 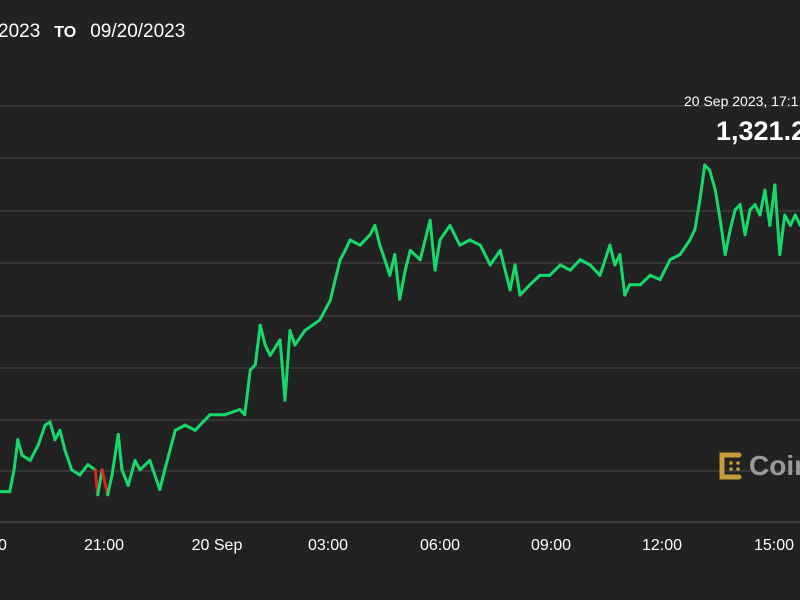 I want to click on x-tick-label: 20 Sep, so click(x=217, y=545).